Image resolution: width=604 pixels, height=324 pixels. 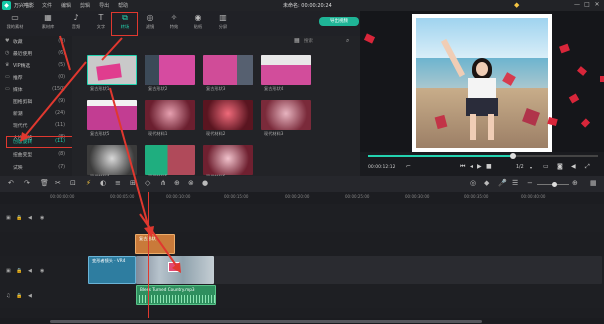 What do you see at coordinates (41, 154) in the screenshot?
I see `sidebar-item-distort: 扭曲变型 (8)` at bounding box center [41, 154].